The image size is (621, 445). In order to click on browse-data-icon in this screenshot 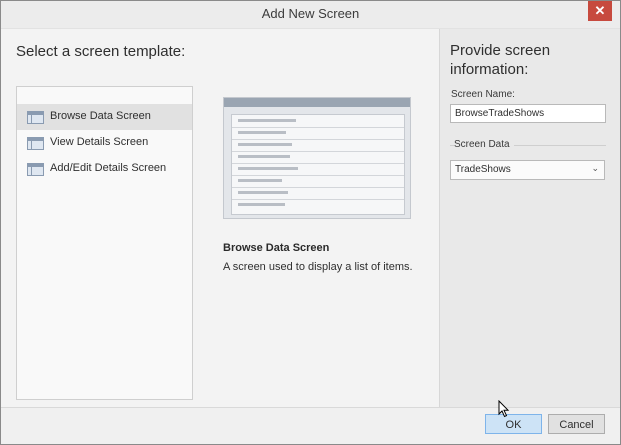, I will do `click(35, 117)`.